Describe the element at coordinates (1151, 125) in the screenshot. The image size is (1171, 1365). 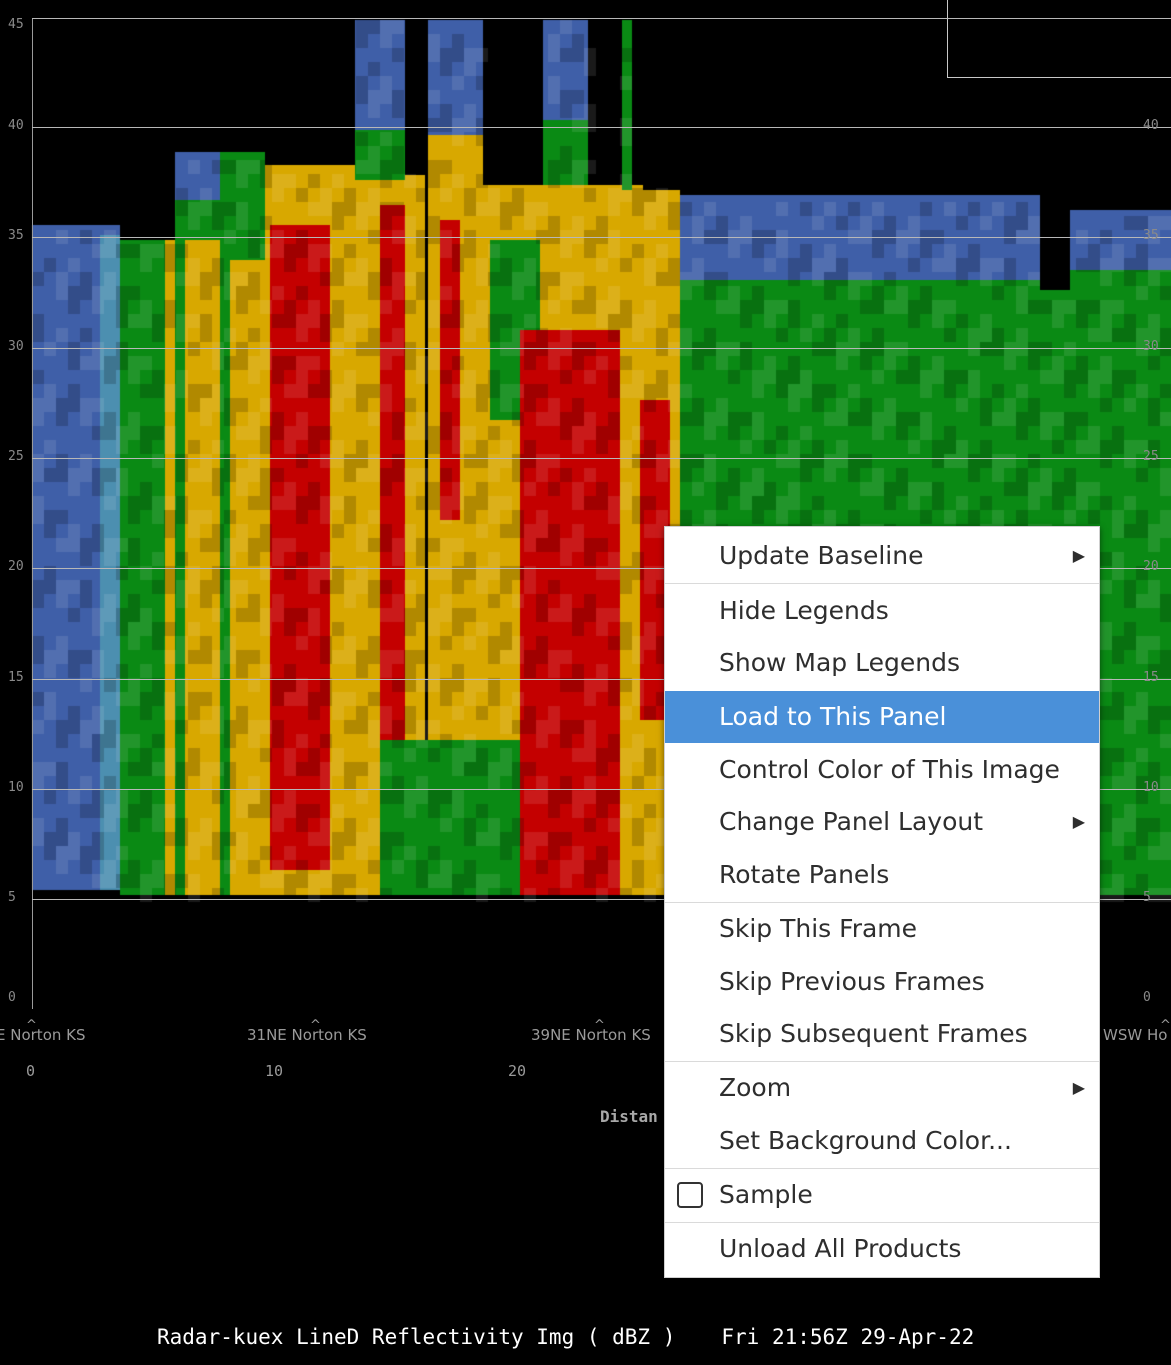
I see `y-tick-right: 40` at that location.